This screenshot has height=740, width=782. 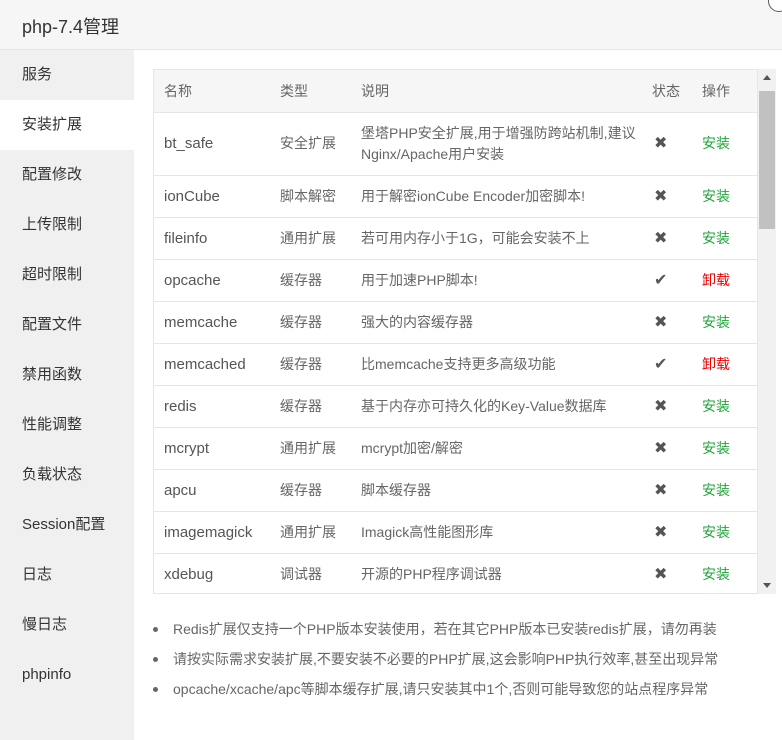 What do you see at coordinates (767, 585) in the screenshot?
I see `scroll-down-icon` at bounding box center [767, 585].